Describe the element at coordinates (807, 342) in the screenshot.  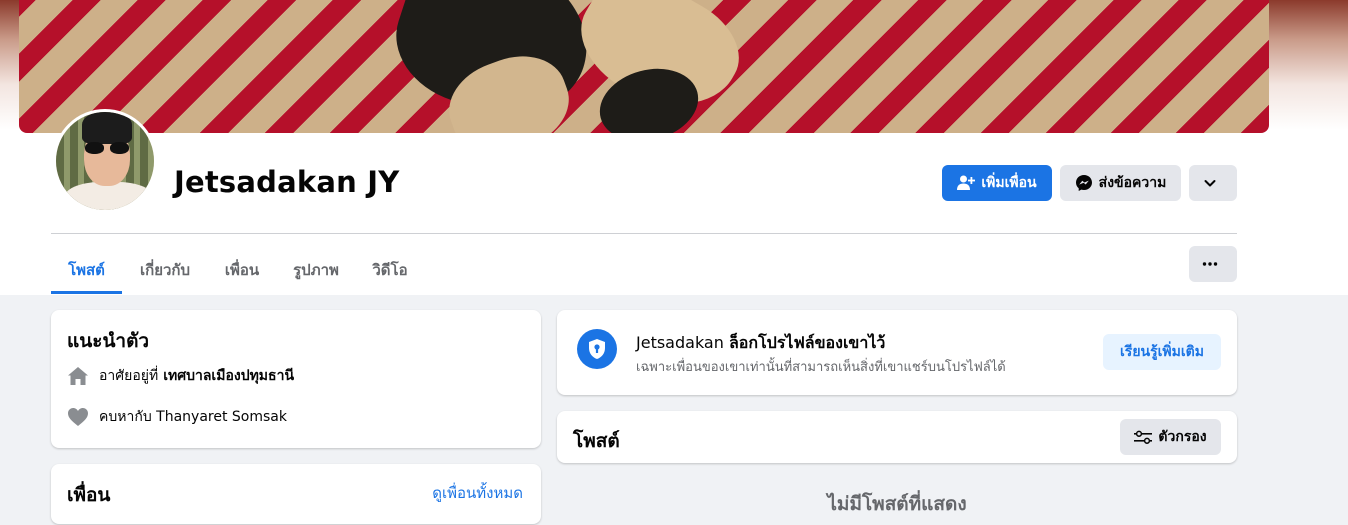
I see `locked-title-suffix: ล็อกโปรไฟล์ของเขาไว้` at that location.